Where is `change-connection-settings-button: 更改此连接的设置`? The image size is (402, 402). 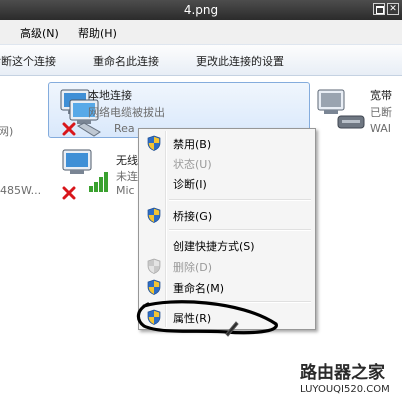
change-connection-settings-button: 更改此连接的设置 is located at coordinates (240, 61).